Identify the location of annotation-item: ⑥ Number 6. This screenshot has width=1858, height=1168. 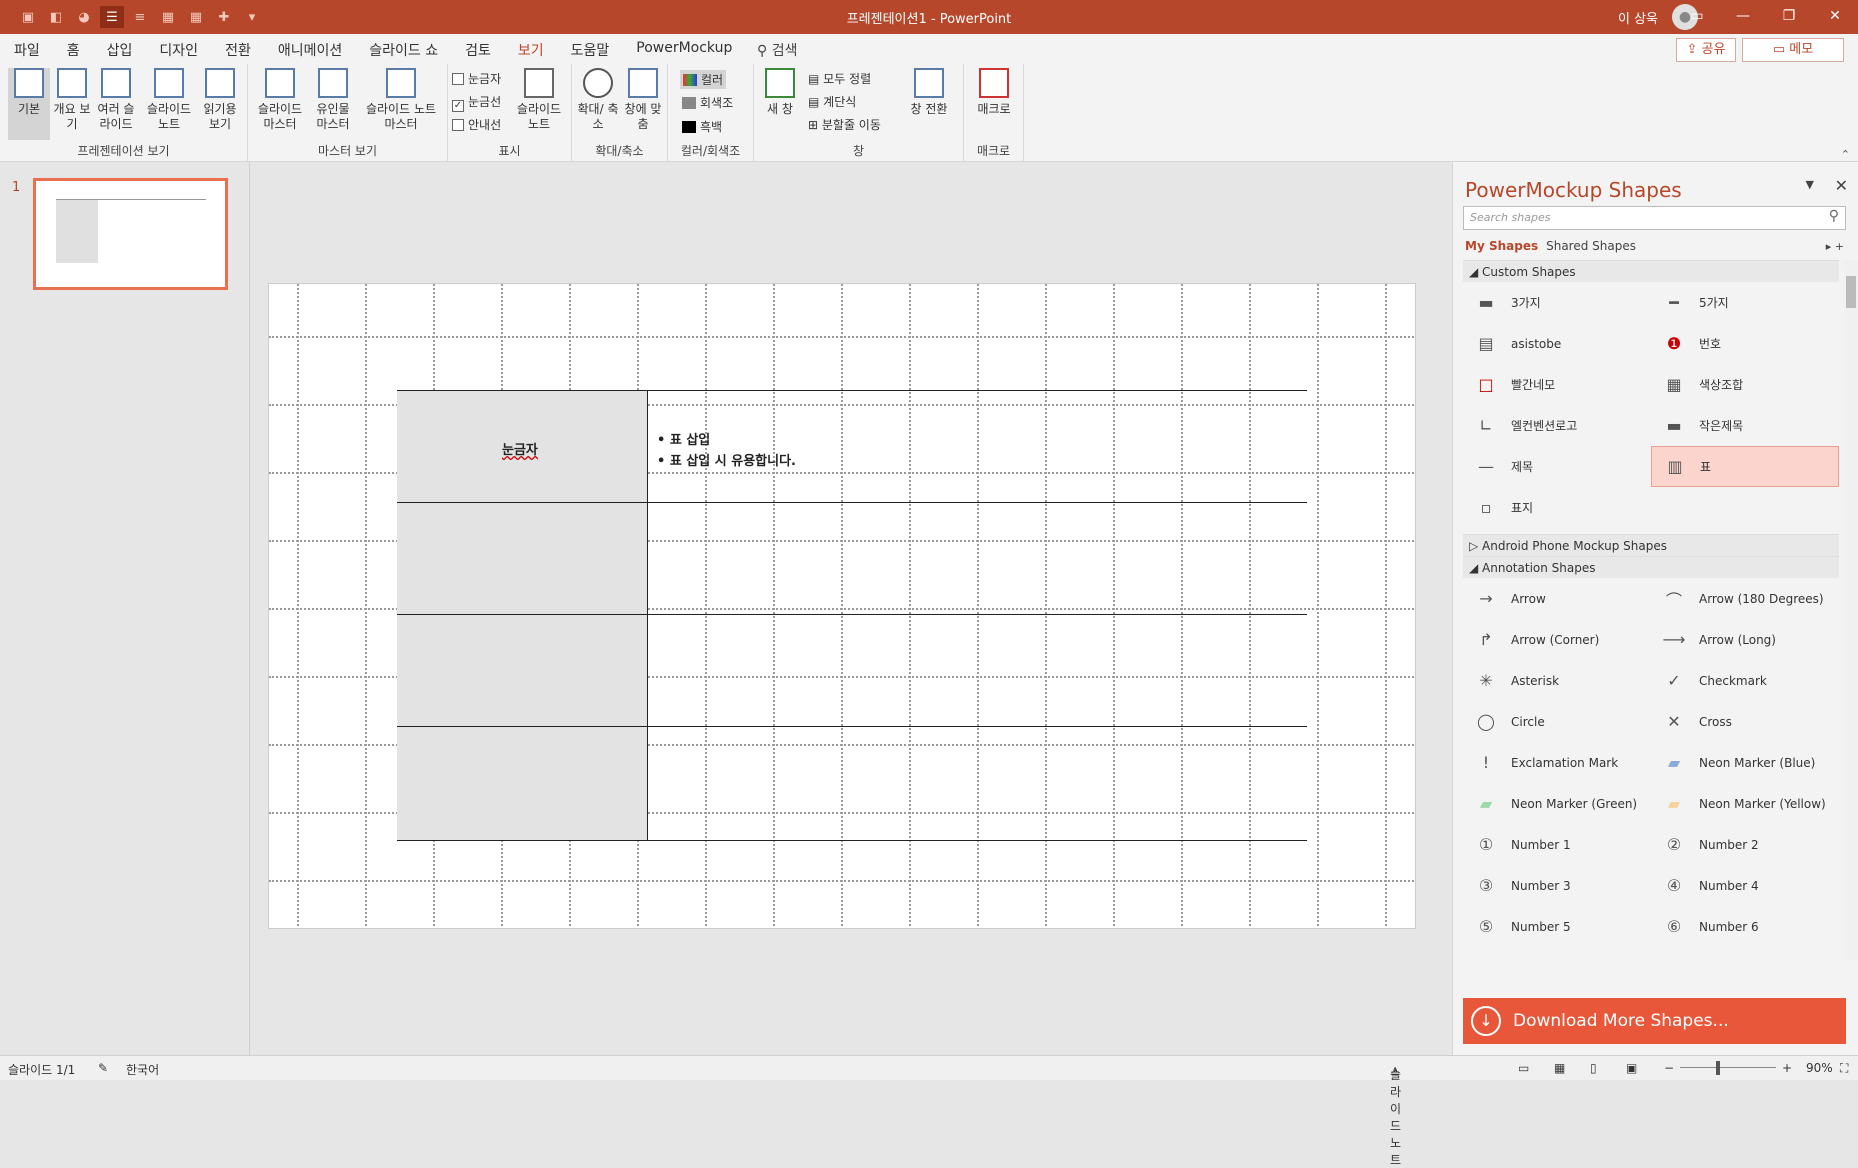
(1745, 926).